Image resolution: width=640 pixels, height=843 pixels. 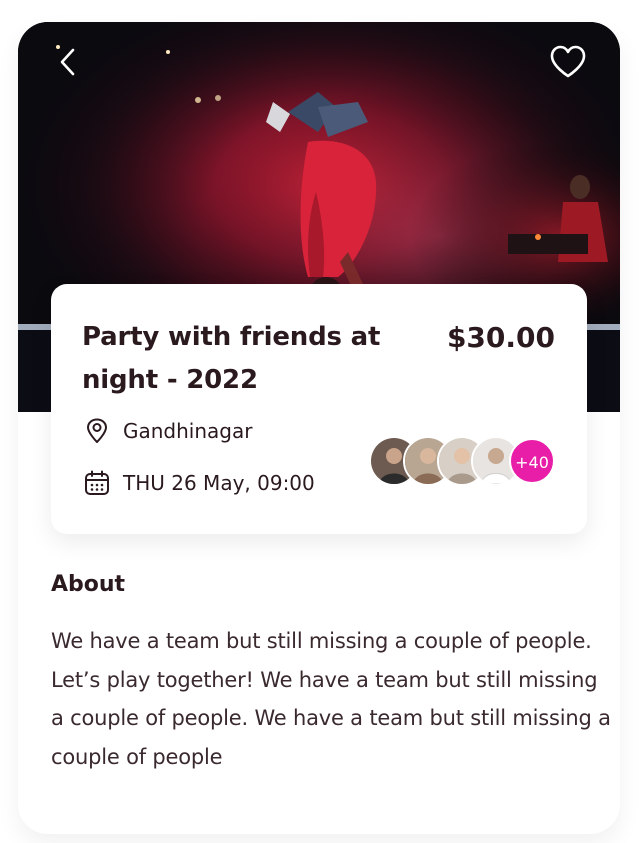 I want to click on event-location-text: Gandhinagar, so click(x=188, y=431).